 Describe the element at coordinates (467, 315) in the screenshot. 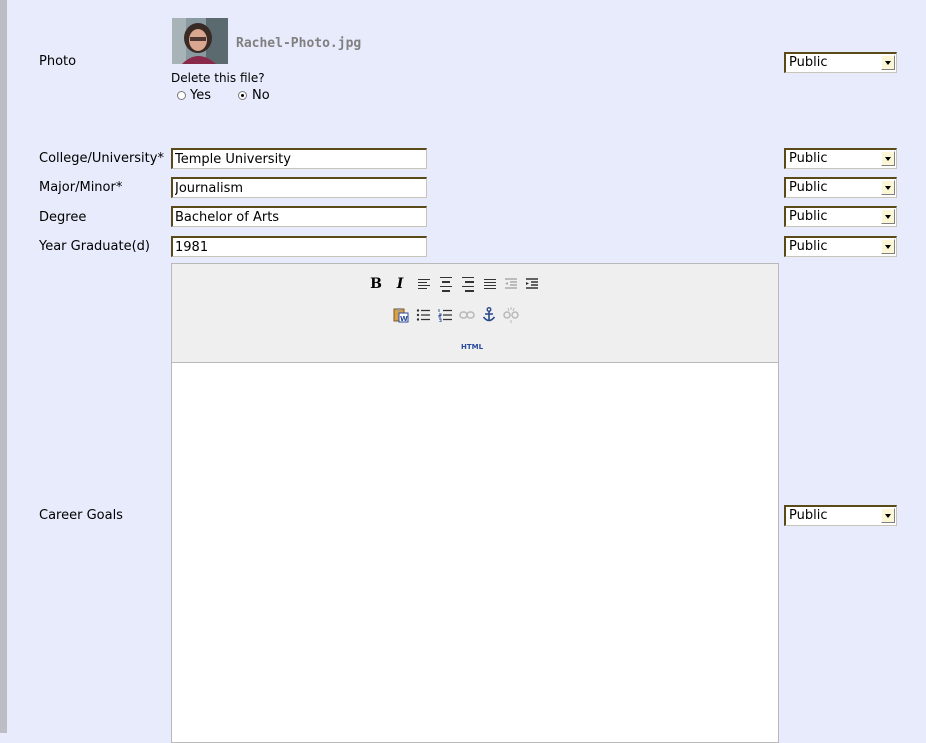

I see `link-icon` at that location.